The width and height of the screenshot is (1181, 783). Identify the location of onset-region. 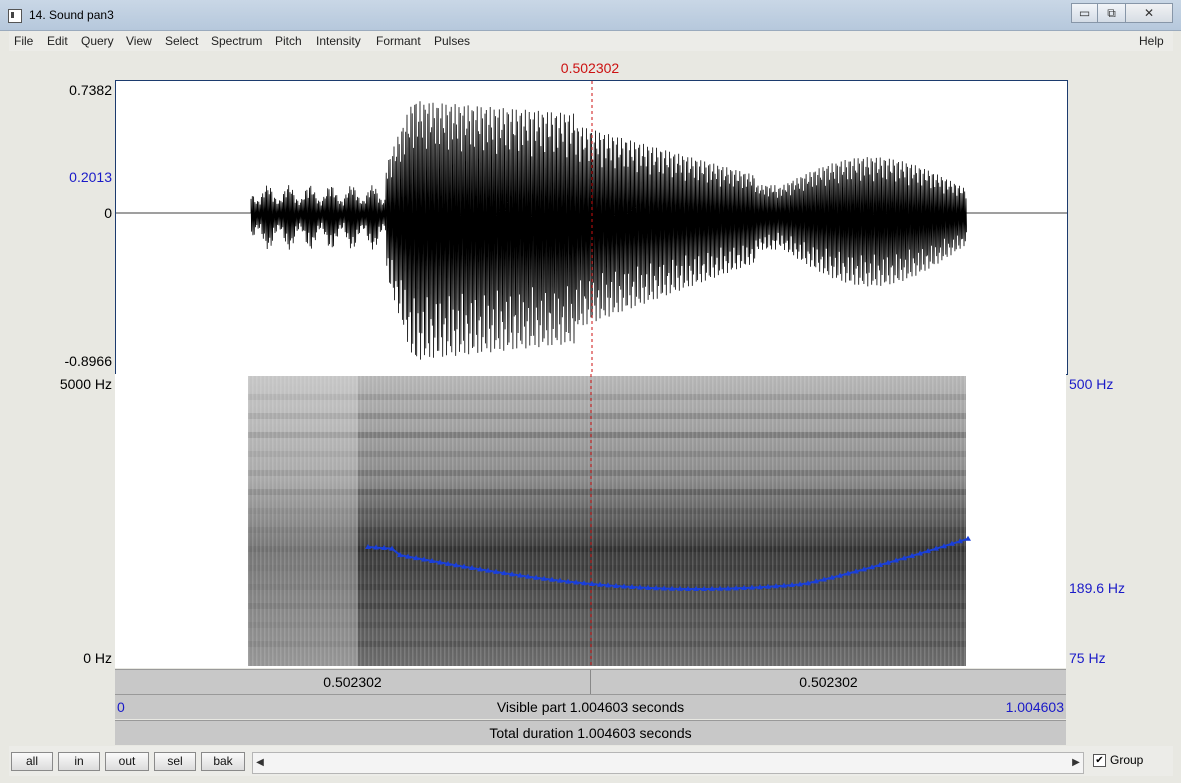
(303, 521).